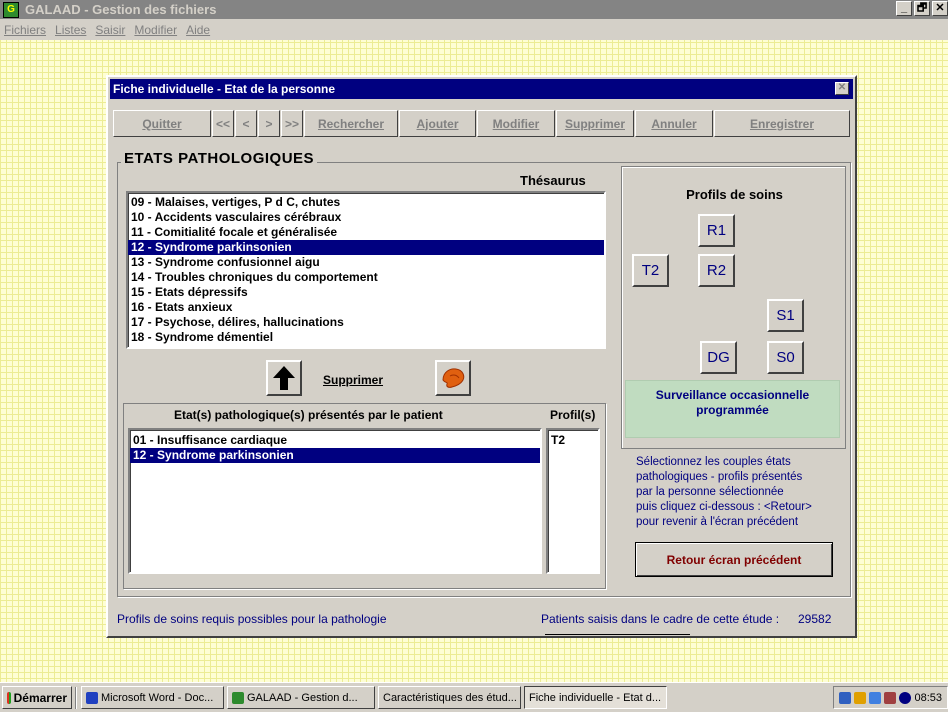  What do you see at coordinates (11, 9) in the screenshot?
I see `galaad-app-icon: G` at bounding box center [11, 9].